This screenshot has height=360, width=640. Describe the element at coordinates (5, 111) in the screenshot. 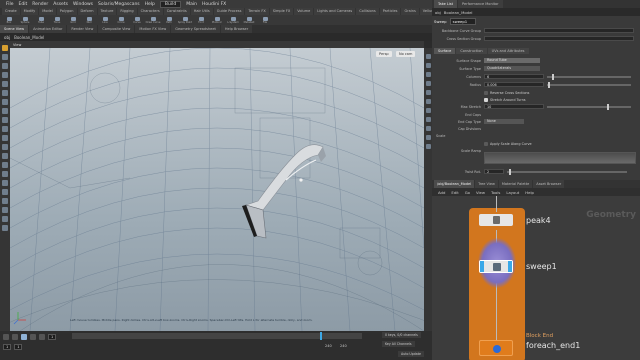

I see `snap-icon` at that location.